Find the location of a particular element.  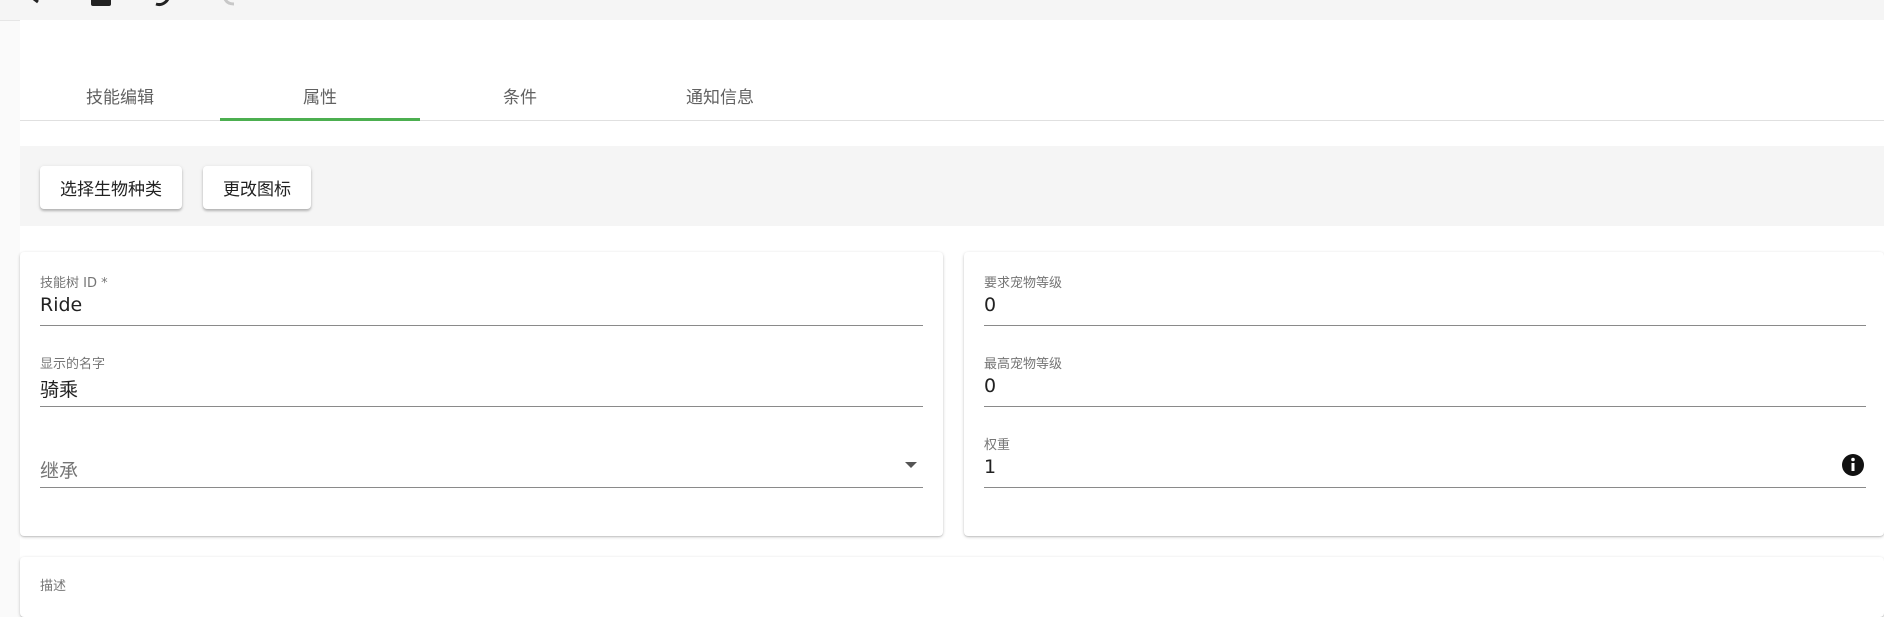

max-pet-level-field: 最高宠物等级 0 is located at coordinates (1425, 380).